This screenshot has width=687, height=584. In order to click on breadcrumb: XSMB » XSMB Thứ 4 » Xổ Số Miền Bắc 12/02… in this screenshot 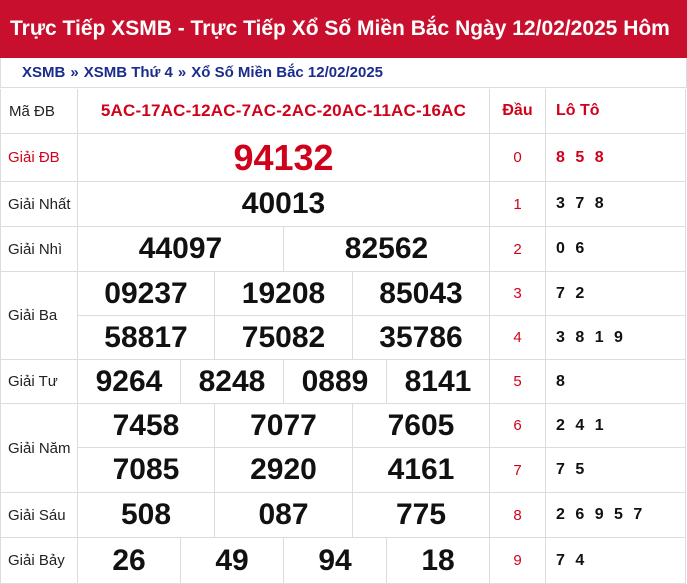, I will do `click(343, 73)`.